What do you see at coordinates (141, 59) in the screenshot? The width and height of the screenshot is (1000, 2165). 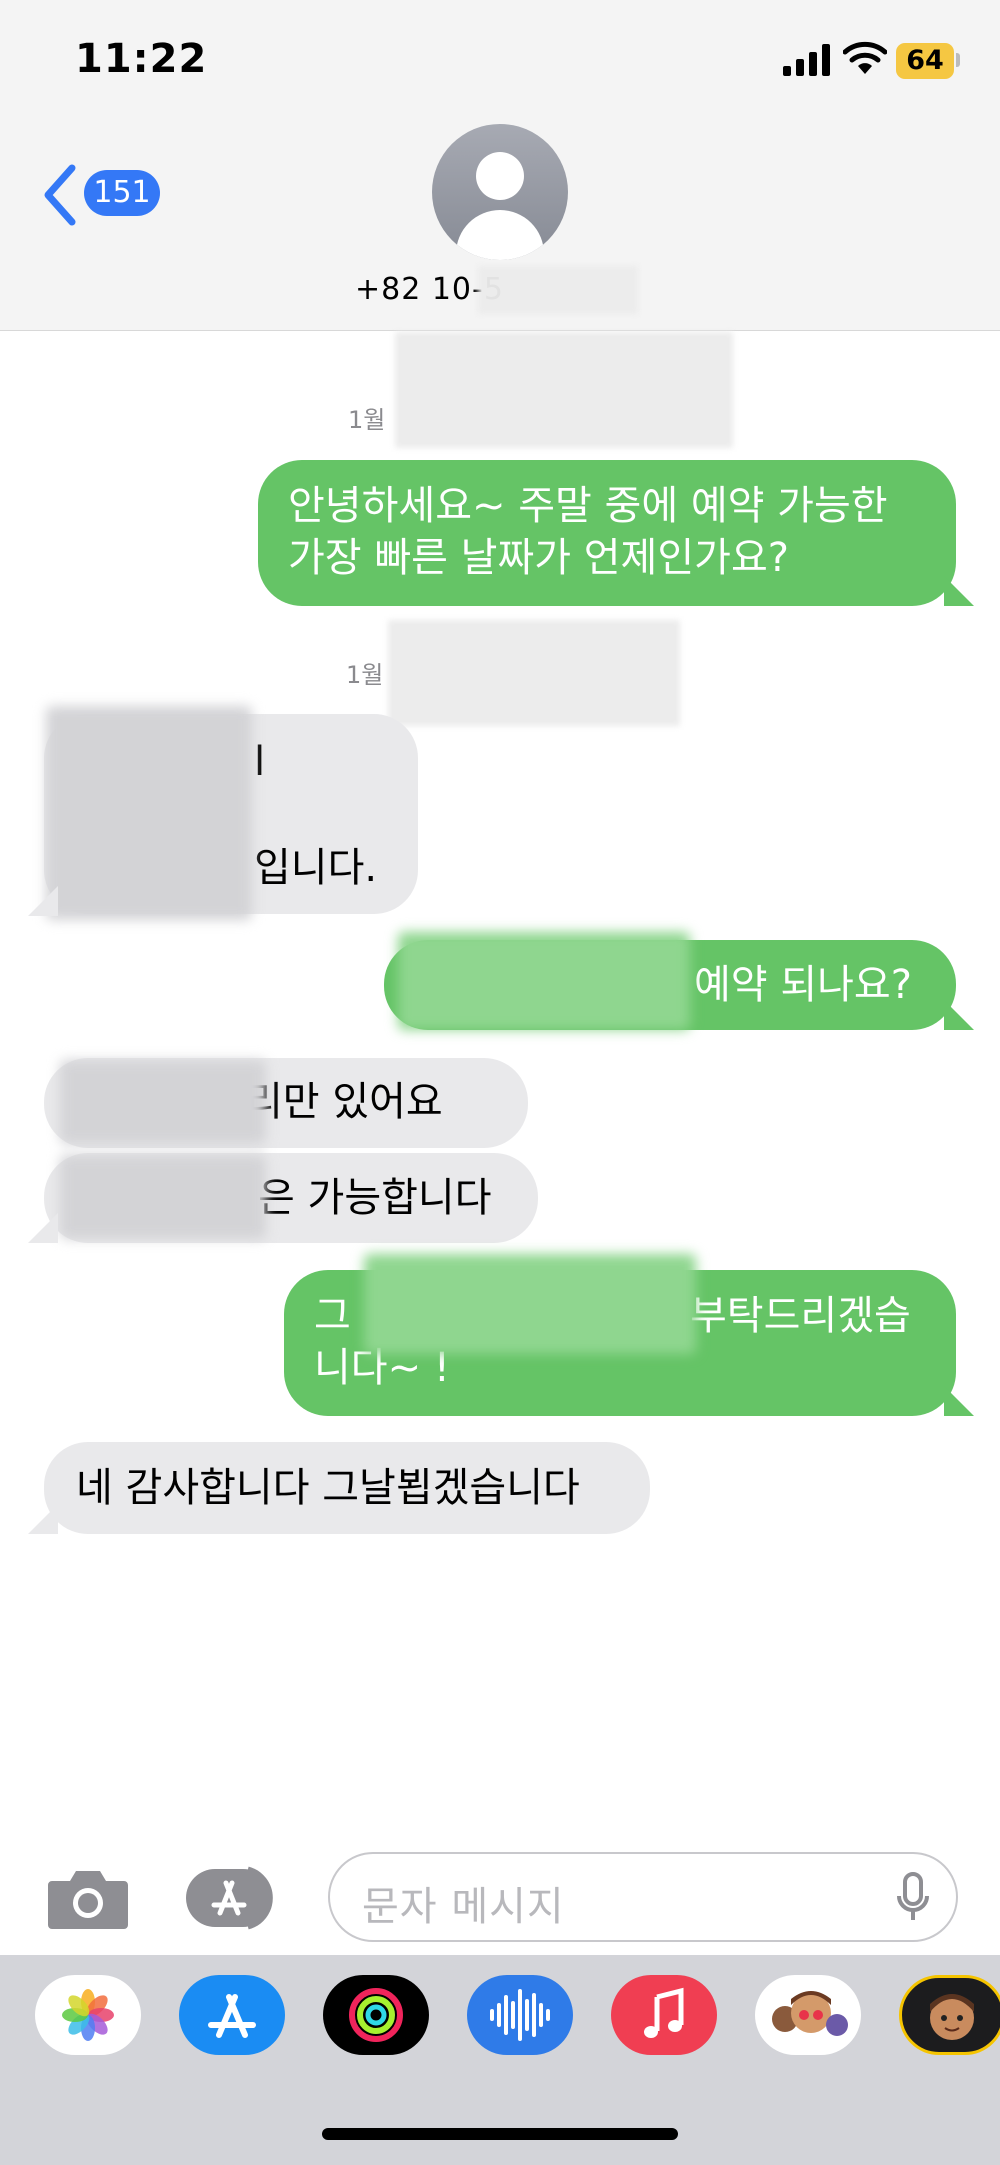 I see `status-time: 11:22` at bounding box center [141, 59].